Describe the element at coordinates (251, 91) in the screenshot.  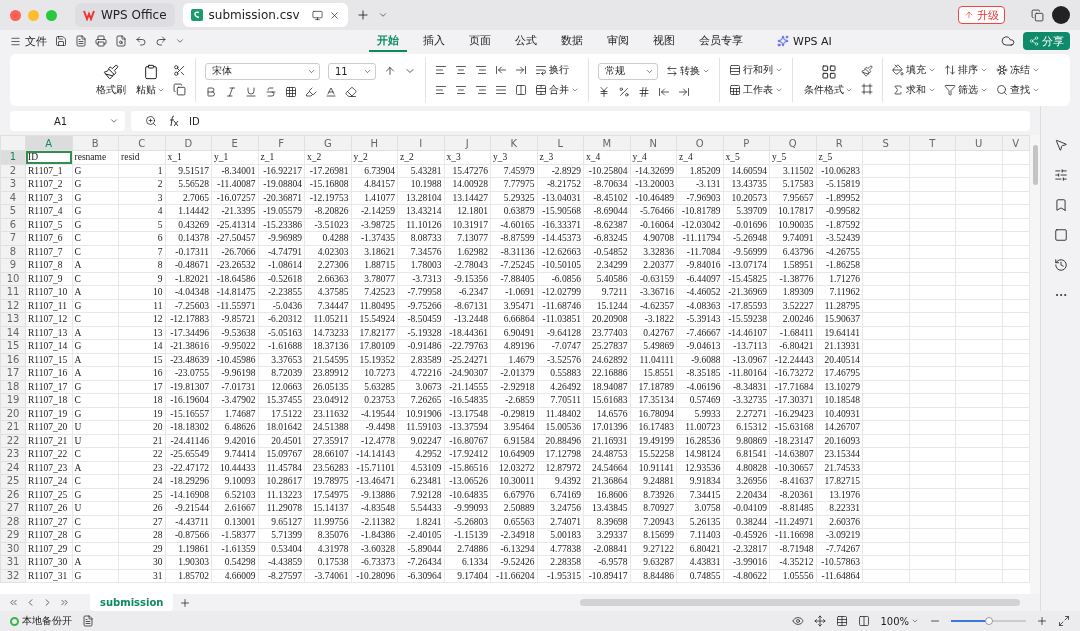
I see `underline-icon` at that location.